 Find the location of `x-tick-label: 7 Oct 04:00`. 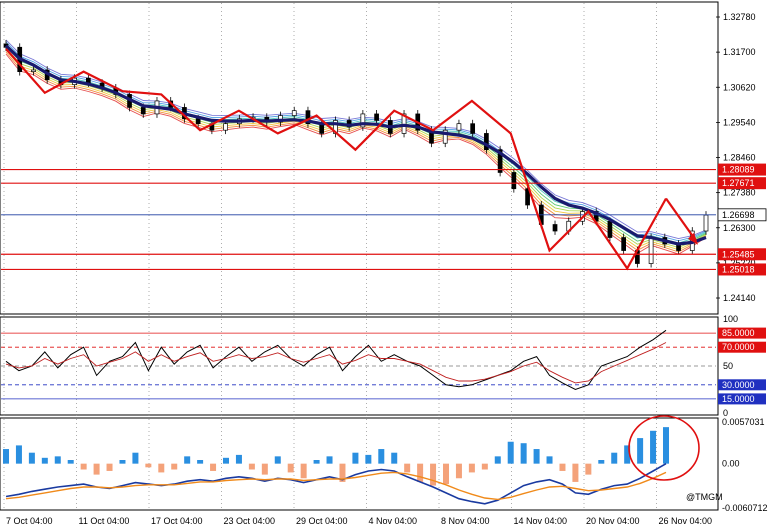

x-tick-label: 7 Oct 04:00 is located at coordinates (29, 521).